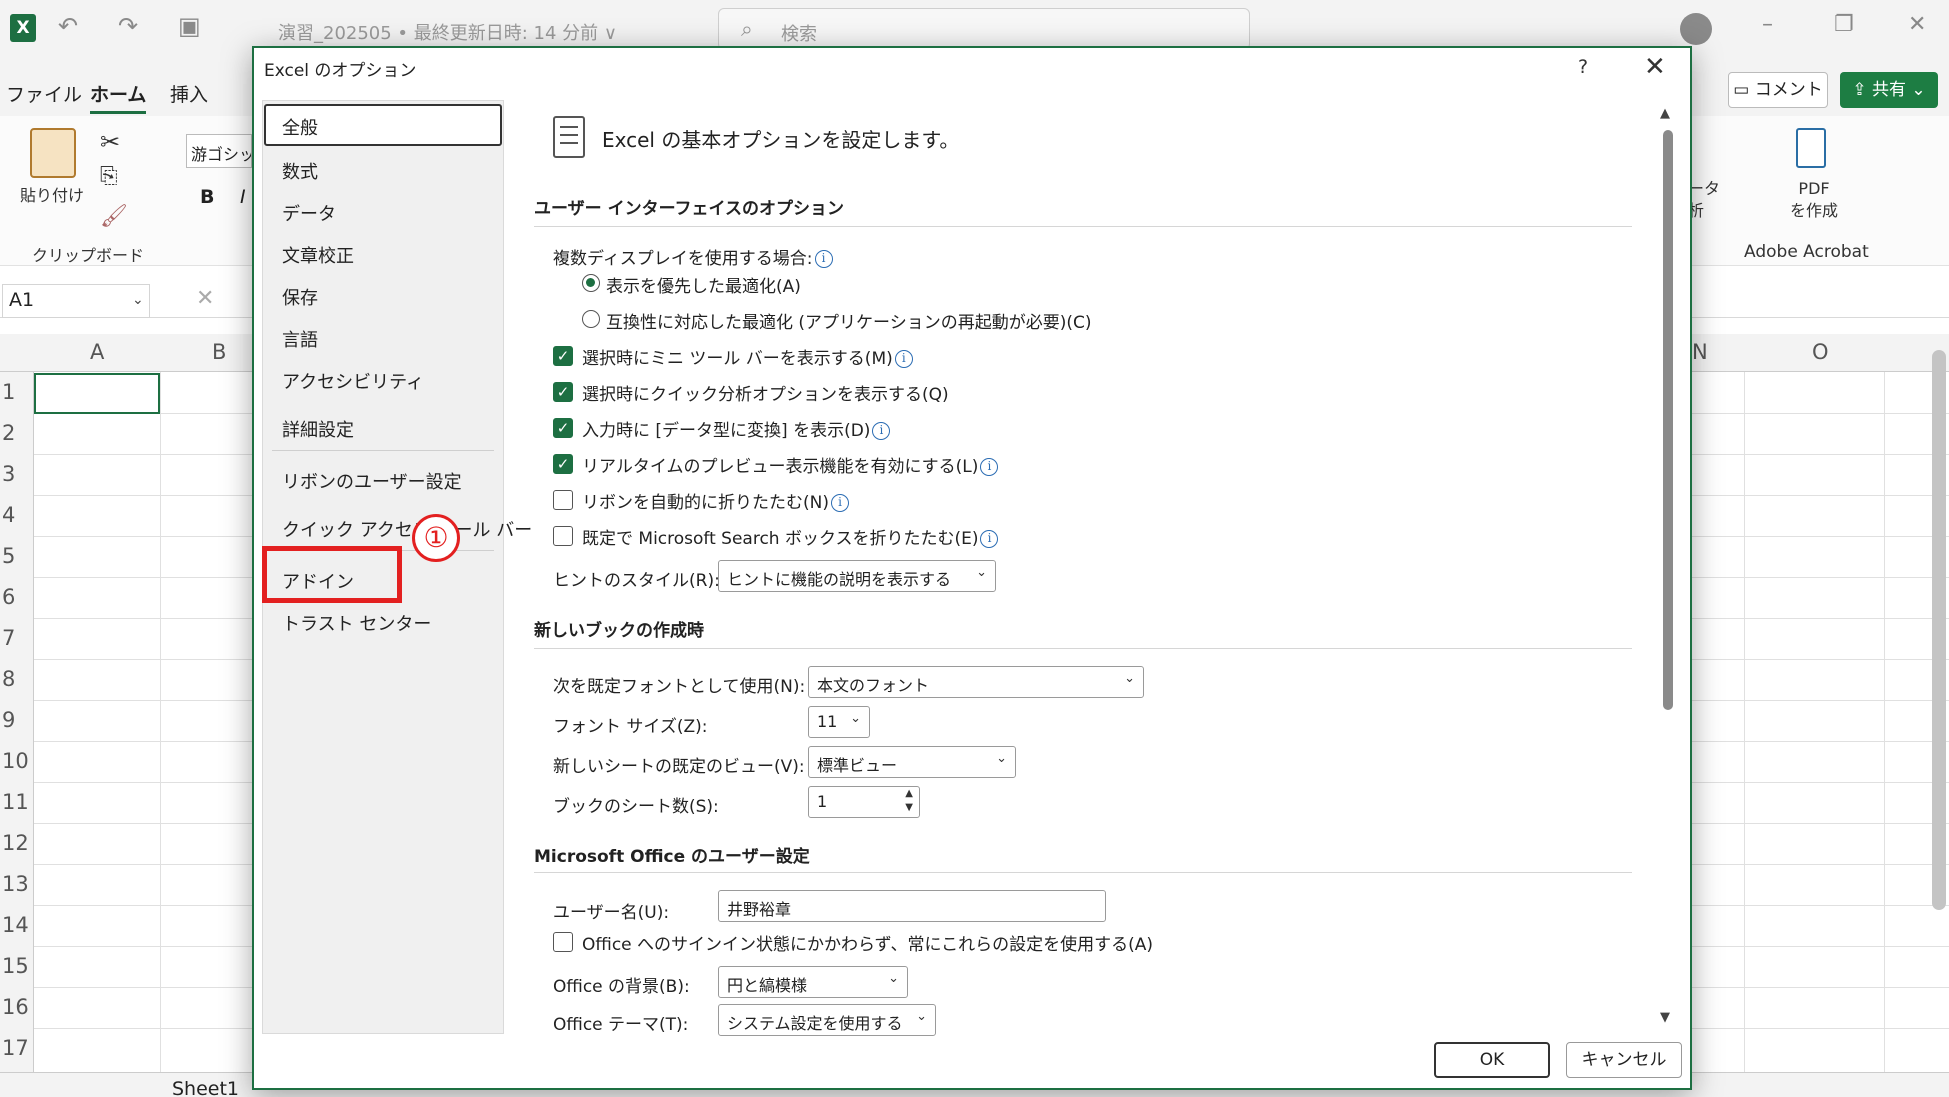 The width and height of the screenshot is (1949, 1097). What do you see at coordinates (15, 884) in the screenshot?
I see `row-header: 13` at bounding box center [15, 884].